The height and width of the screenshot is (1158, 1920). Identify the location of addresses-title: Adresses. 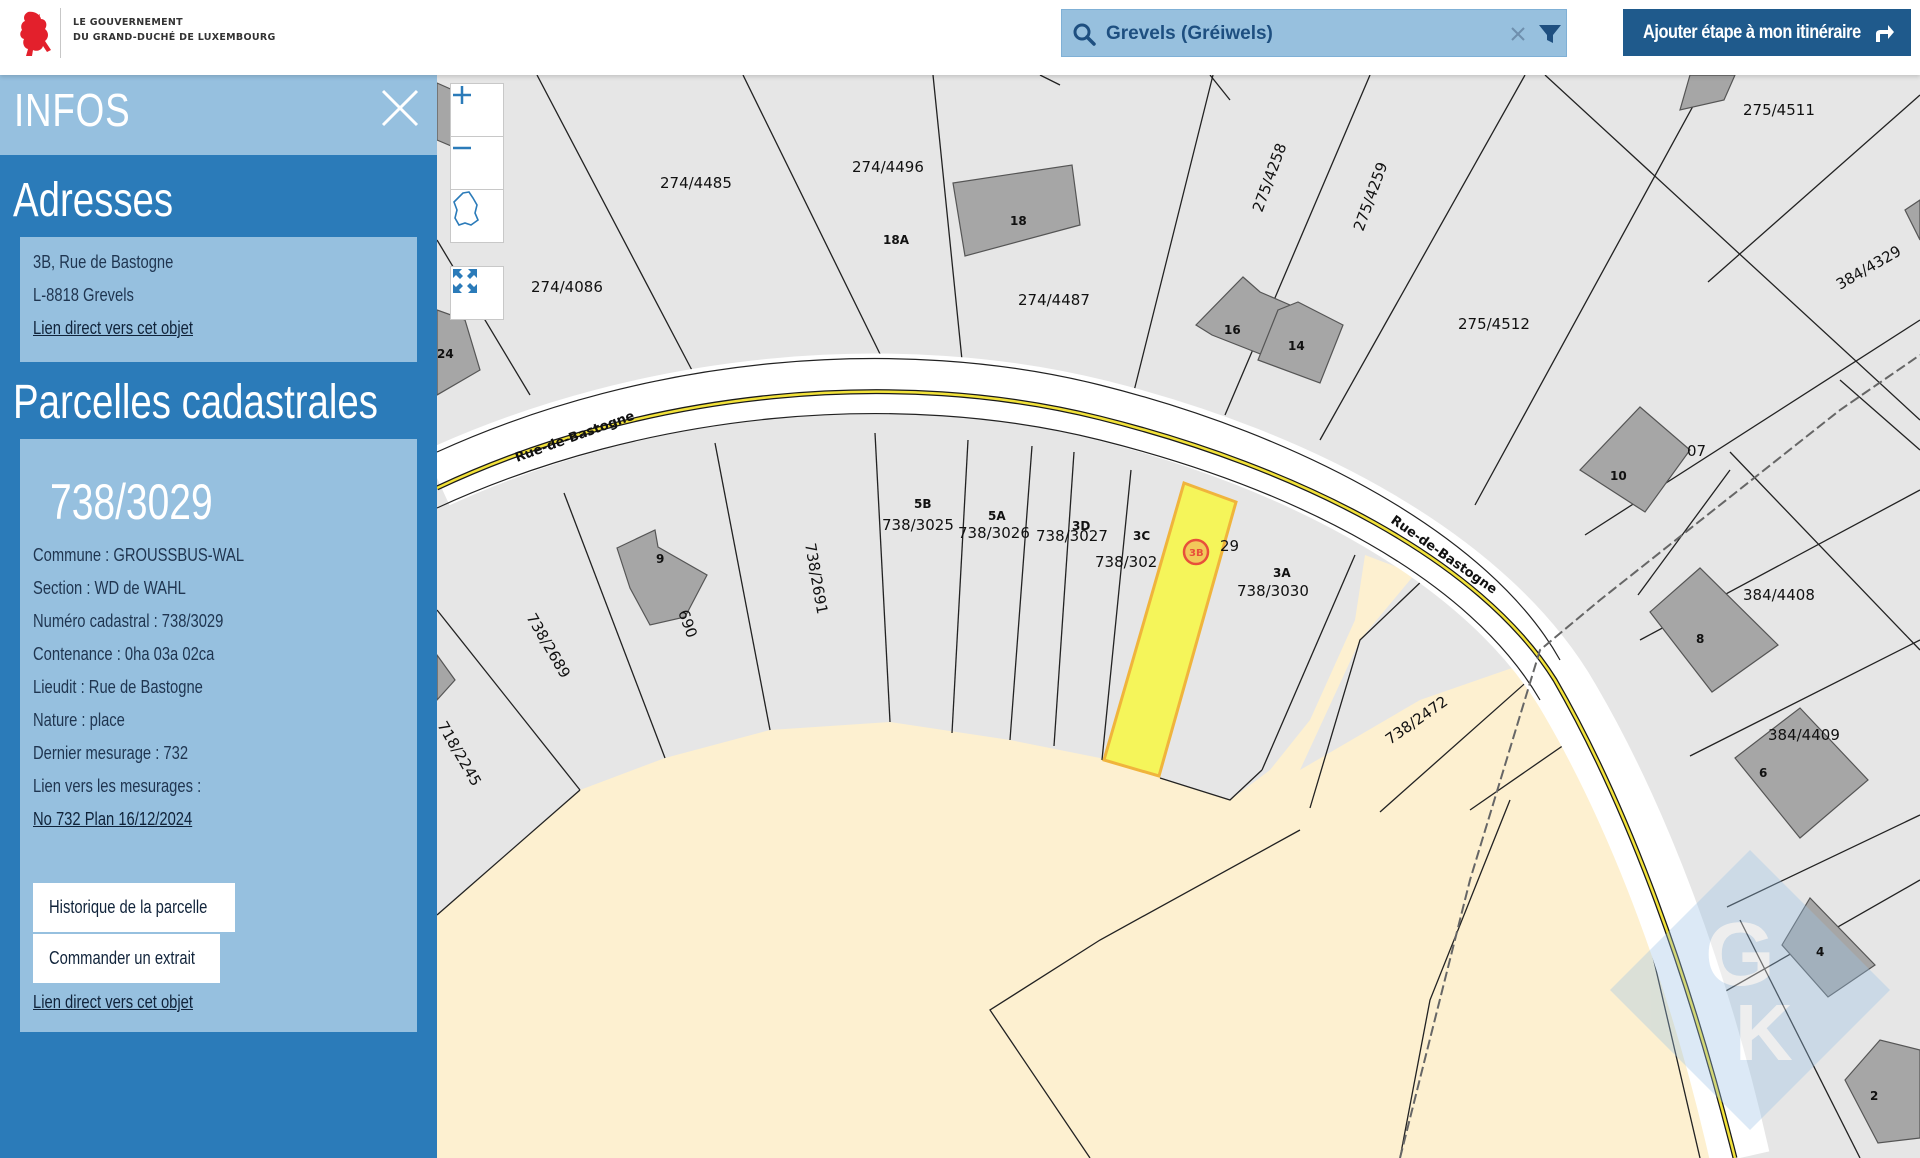
(93, 200).